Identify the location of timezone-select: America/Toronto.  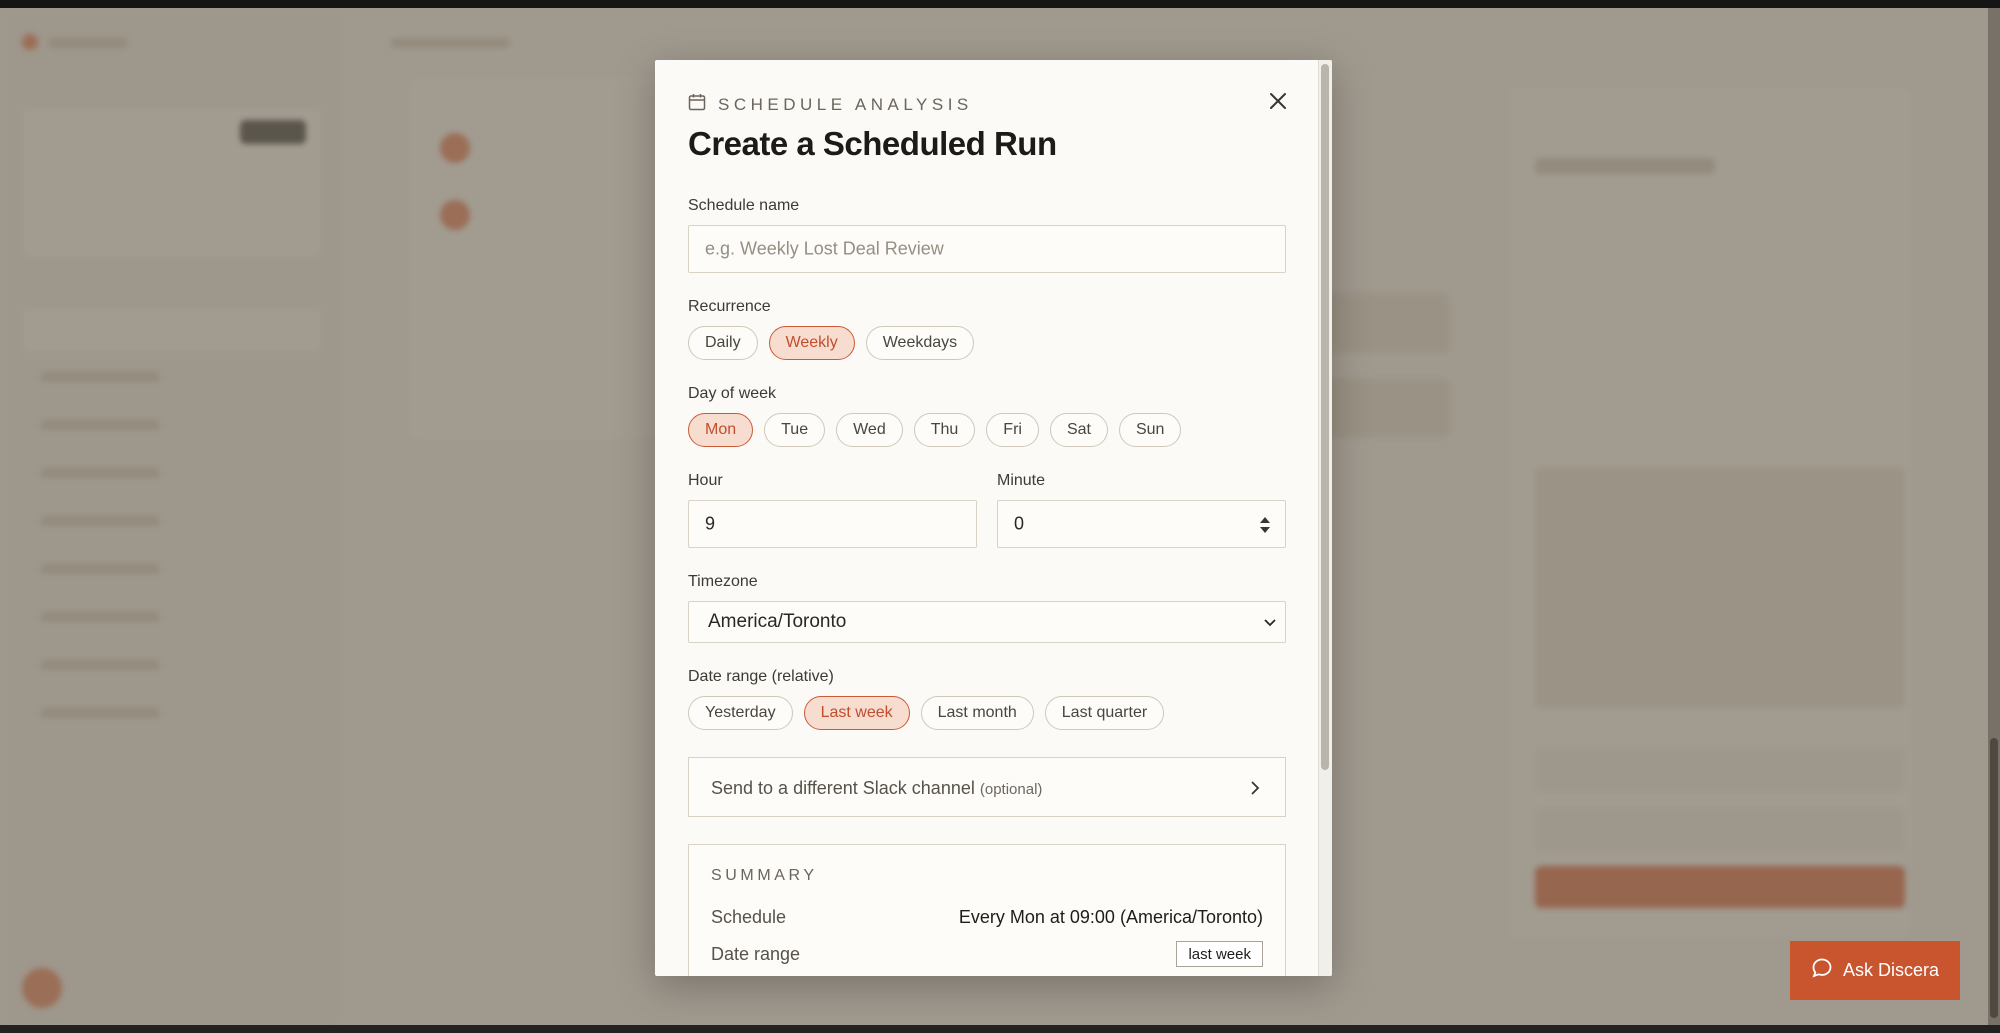
(987, 622).